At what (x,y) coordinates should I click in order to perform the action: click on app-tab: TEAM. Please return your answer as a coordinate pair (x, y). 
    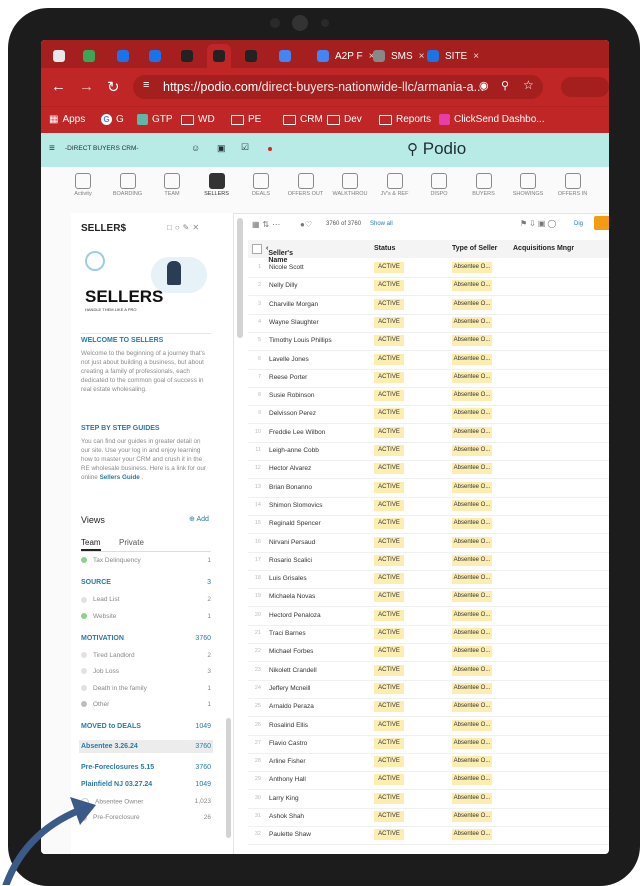
    Looking at the image, I should click on (172, 185).